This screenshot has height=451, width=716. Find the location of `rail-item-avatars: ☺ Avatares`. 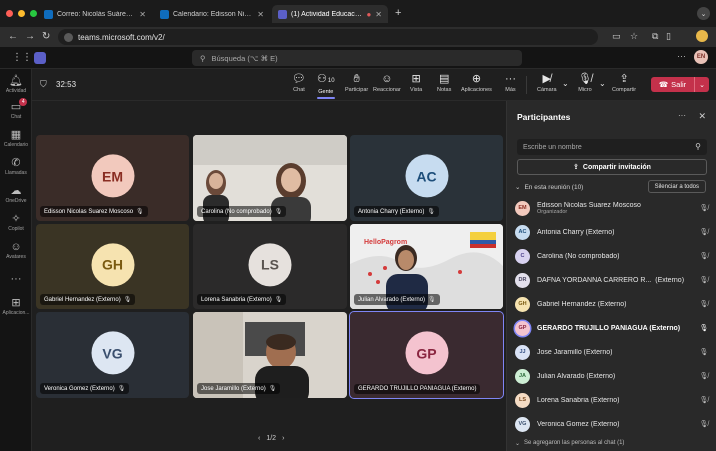

rail-item-avatars: ☺ Avatares is located at coordinates (16, 250).